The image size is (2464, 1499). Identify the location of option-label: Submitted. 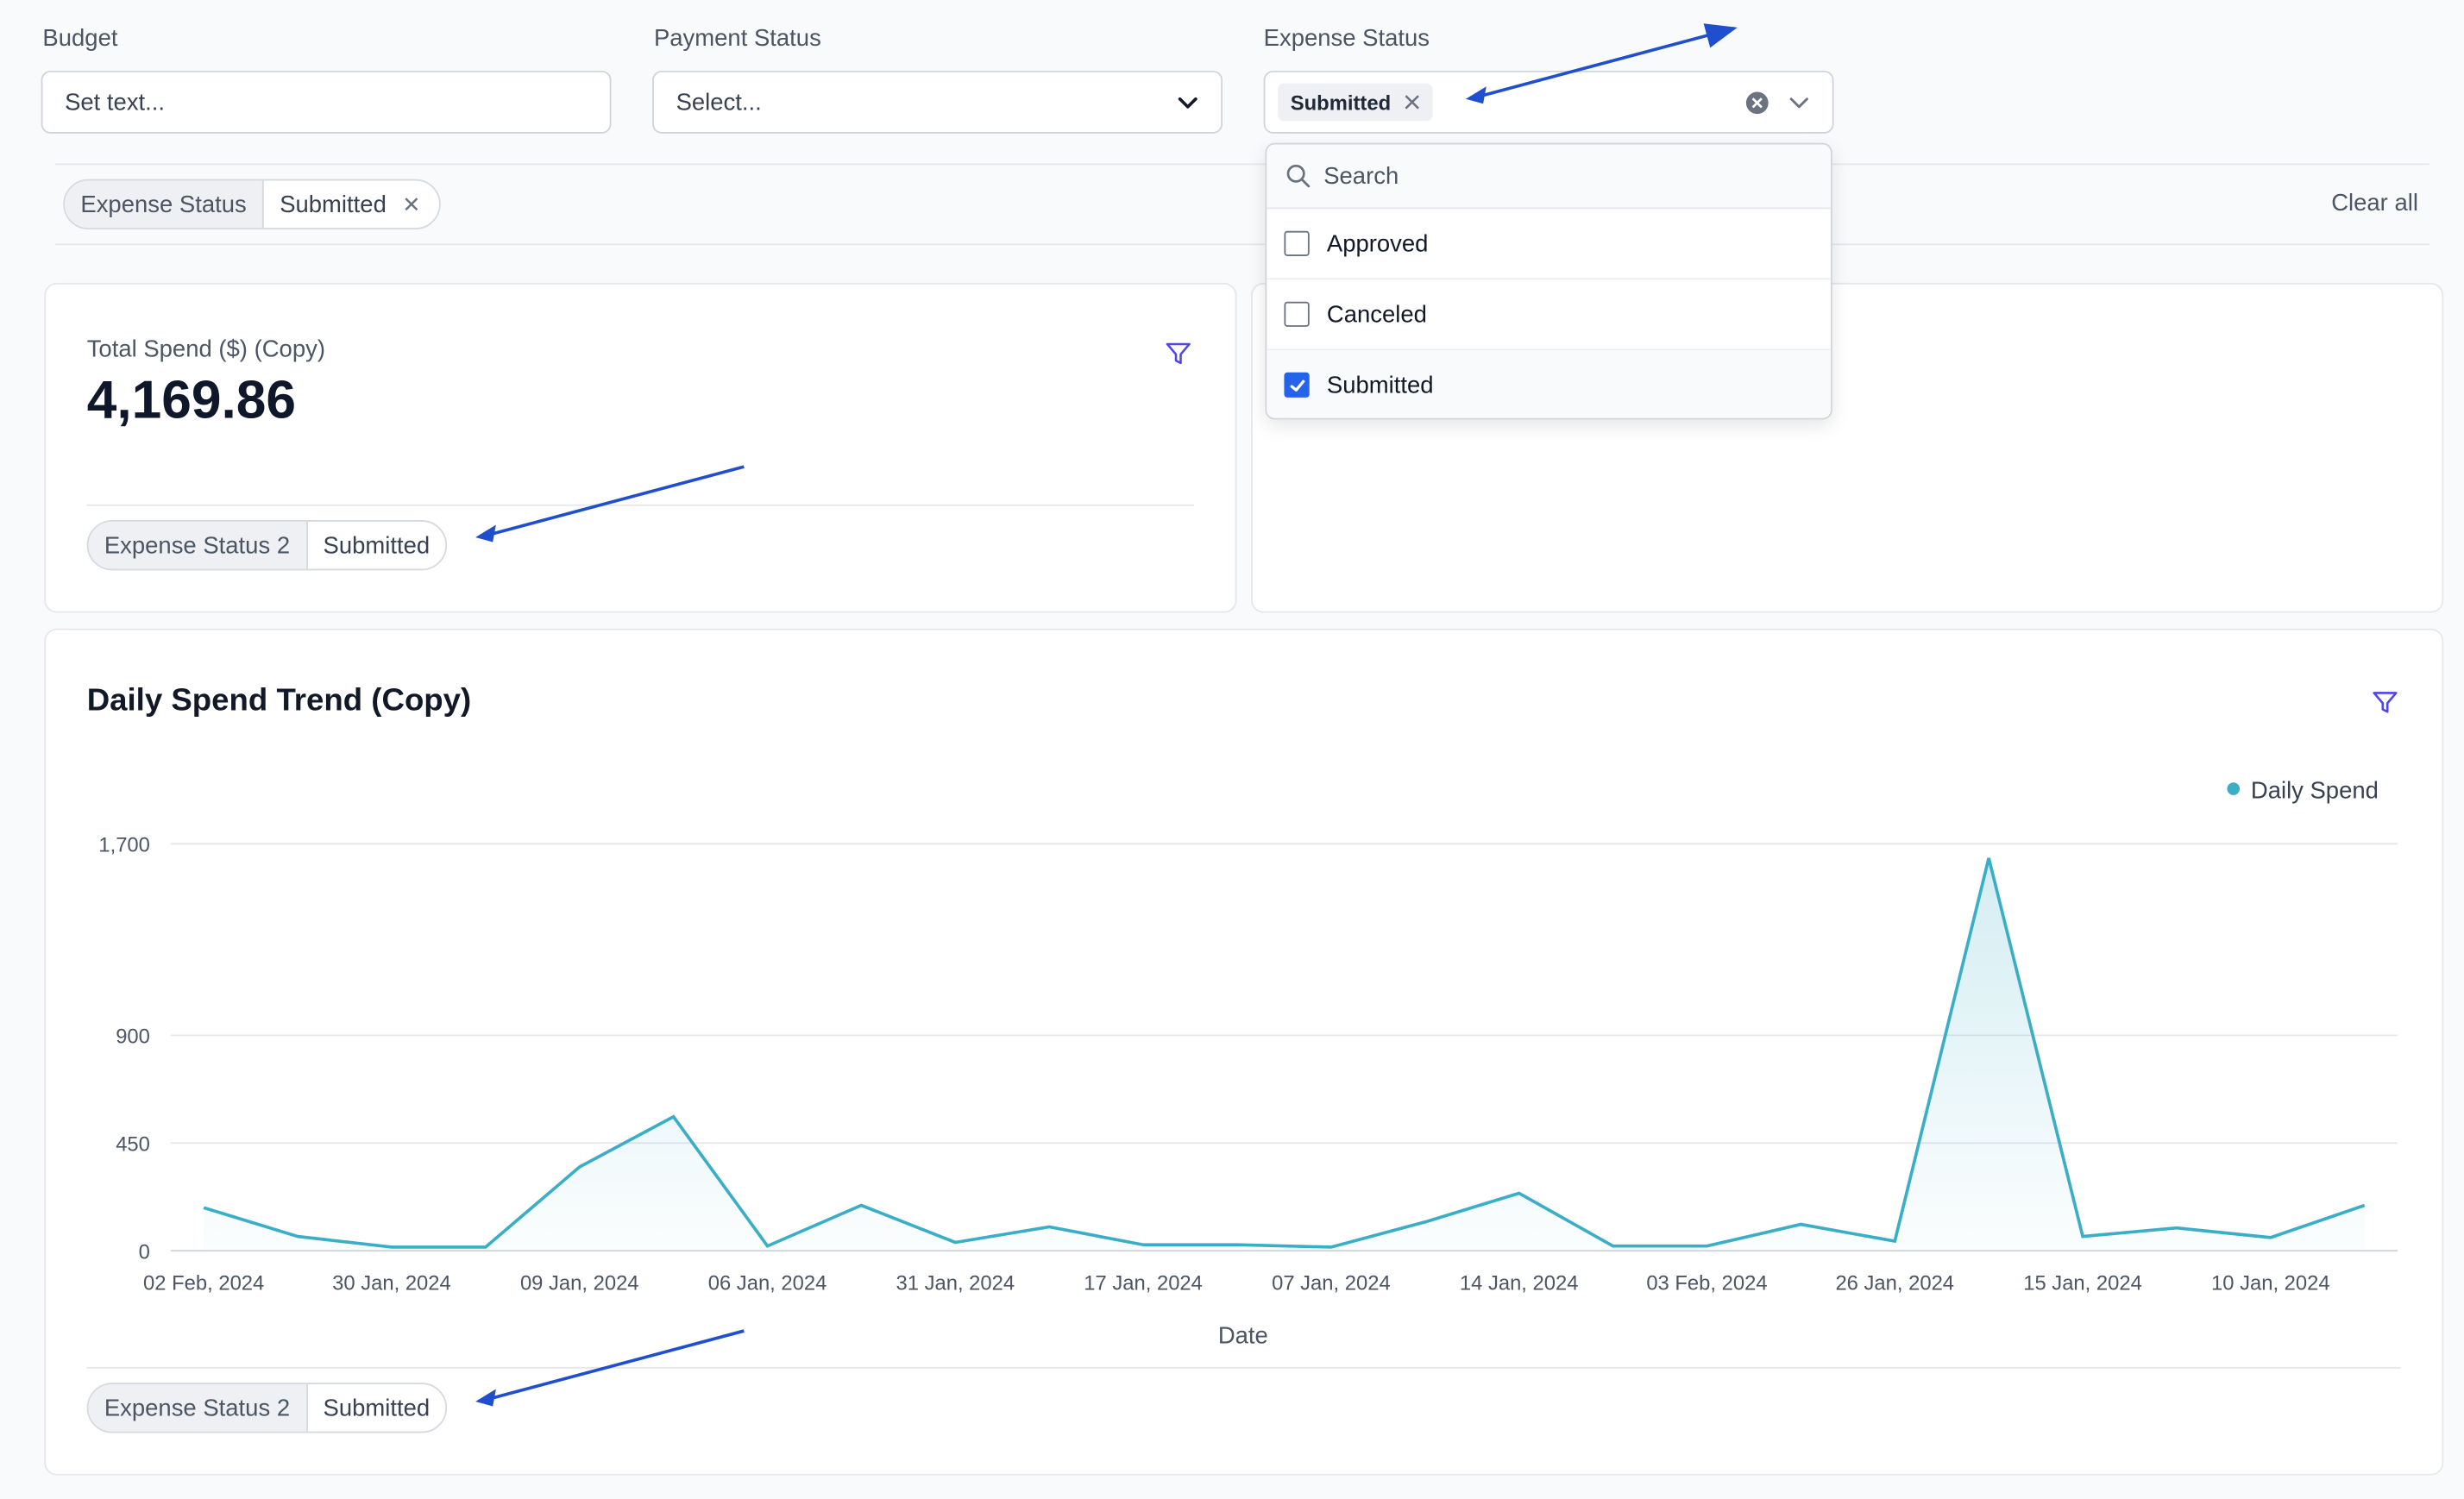
(1380, 384).